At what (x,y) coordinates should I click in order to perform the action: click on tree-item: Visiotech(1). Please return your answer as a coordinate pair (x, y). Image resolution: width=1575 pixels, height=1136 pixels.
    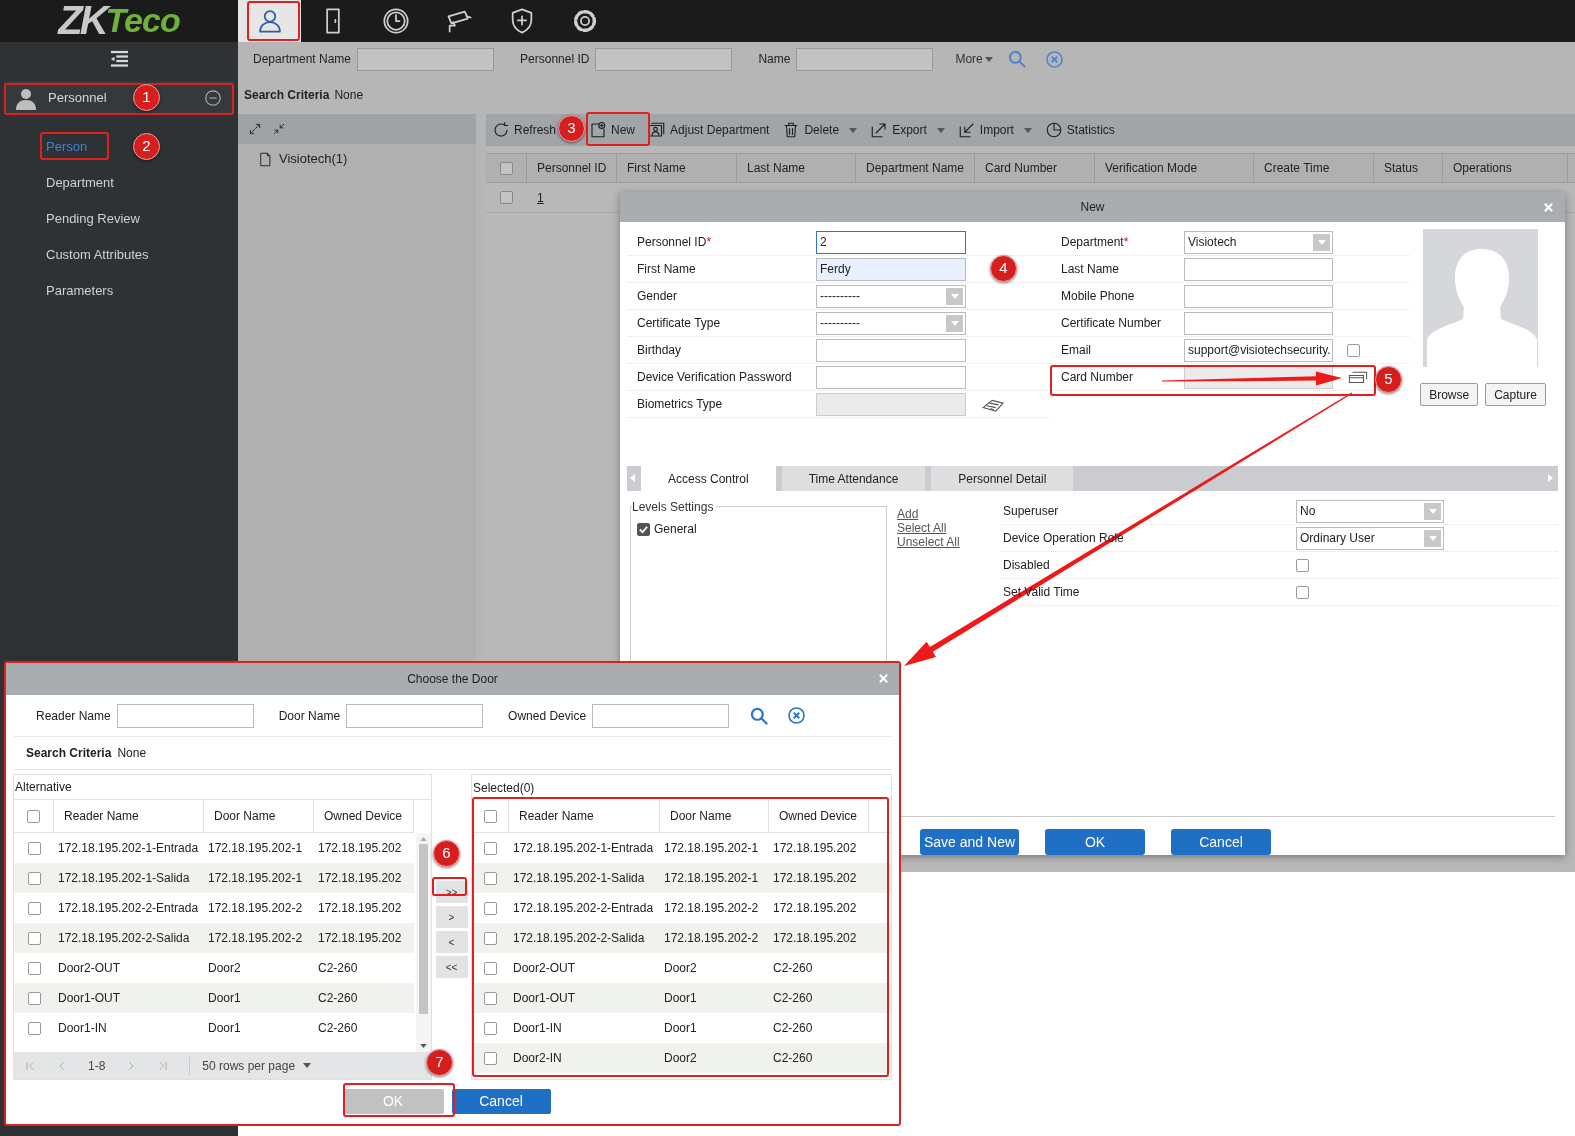
    Looking at the image, I should click on (313, 159).